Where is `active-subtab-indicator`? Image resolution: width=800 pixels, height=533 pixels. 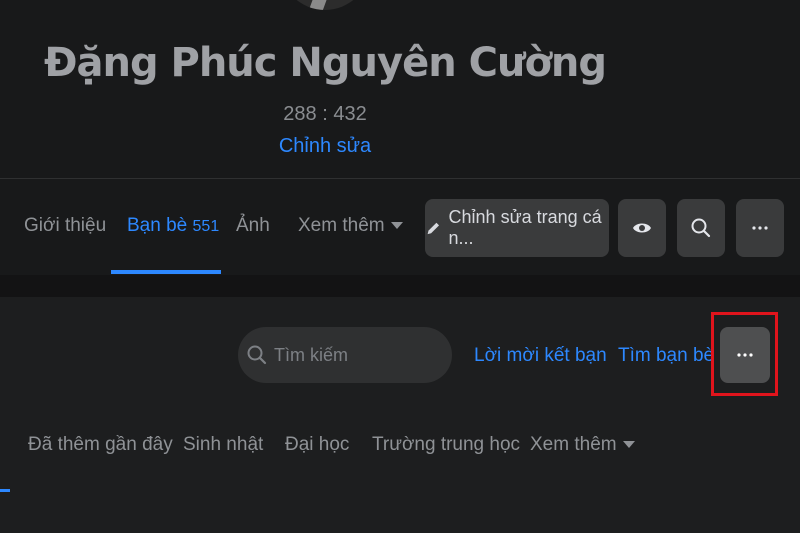 active-subtab-indicator is located at coordinates (5, 490).